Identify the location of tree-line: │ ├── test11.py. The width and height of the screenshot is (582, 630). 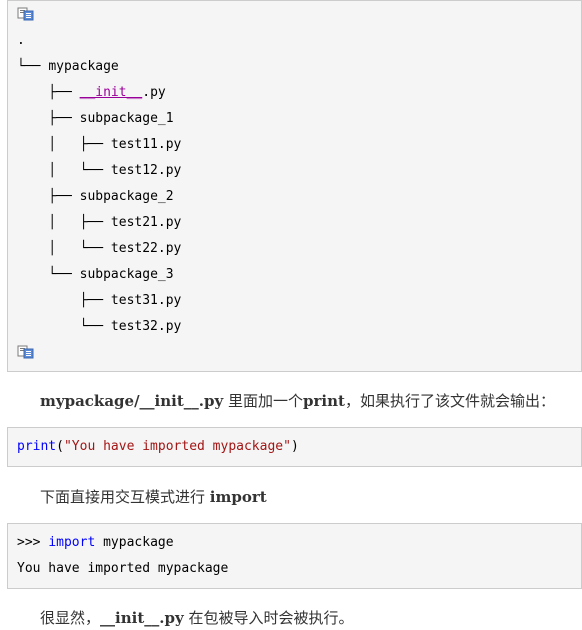
(99, 144).